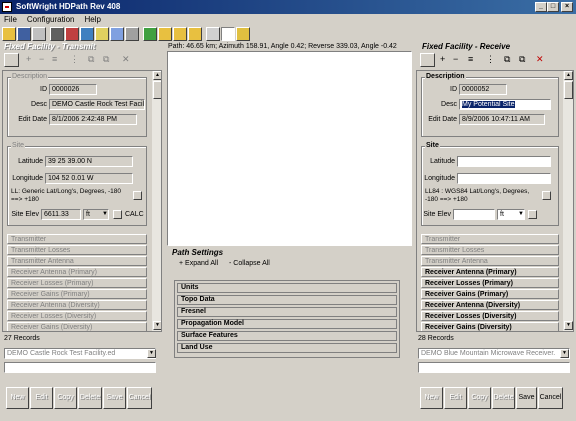  What do you see at coordinates (134, 214) in the screenshot?
I see `left-calc-label: CALC` at bounding box center [134, 214].